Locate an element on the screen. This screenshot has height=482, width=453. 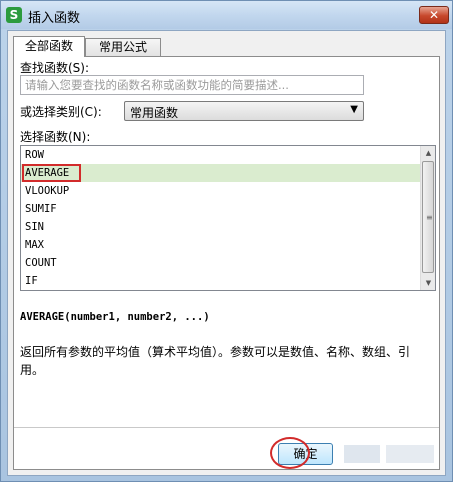
close-button: ✕ is located at coordinates (434, 15).